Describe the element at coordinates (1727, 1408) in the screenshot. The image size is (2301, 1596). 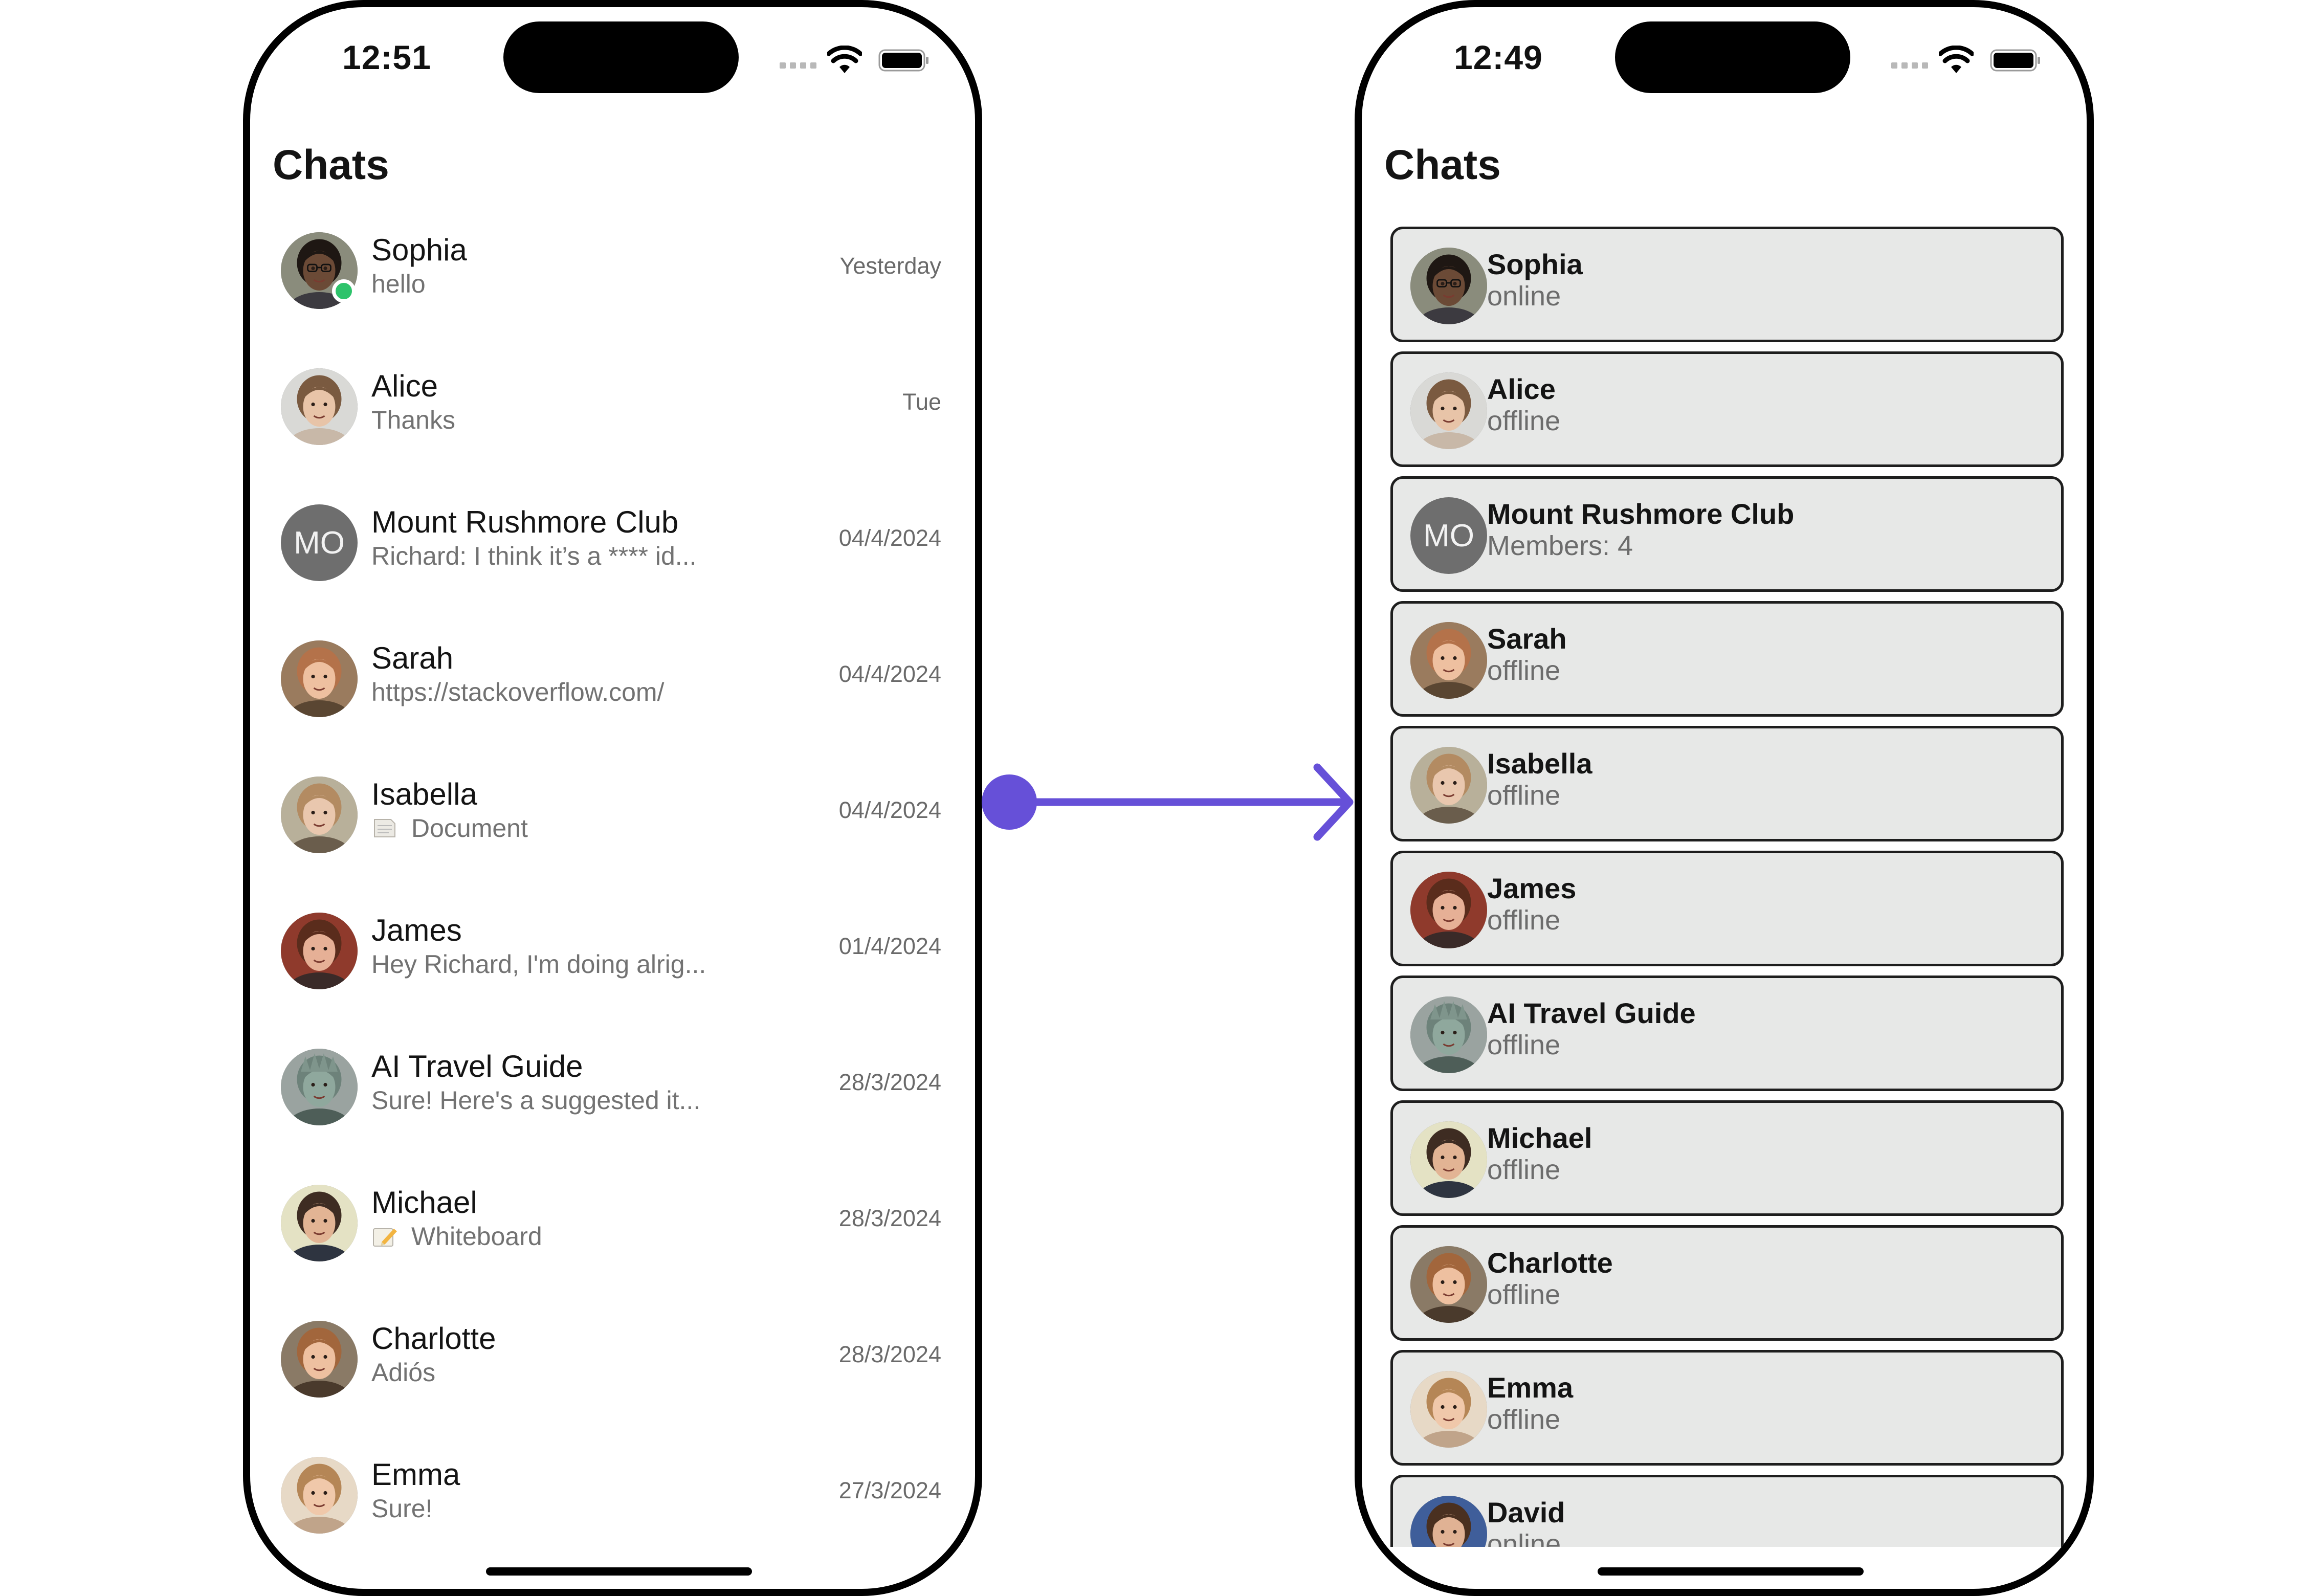
I see `user-card: Emma offline` at that location.